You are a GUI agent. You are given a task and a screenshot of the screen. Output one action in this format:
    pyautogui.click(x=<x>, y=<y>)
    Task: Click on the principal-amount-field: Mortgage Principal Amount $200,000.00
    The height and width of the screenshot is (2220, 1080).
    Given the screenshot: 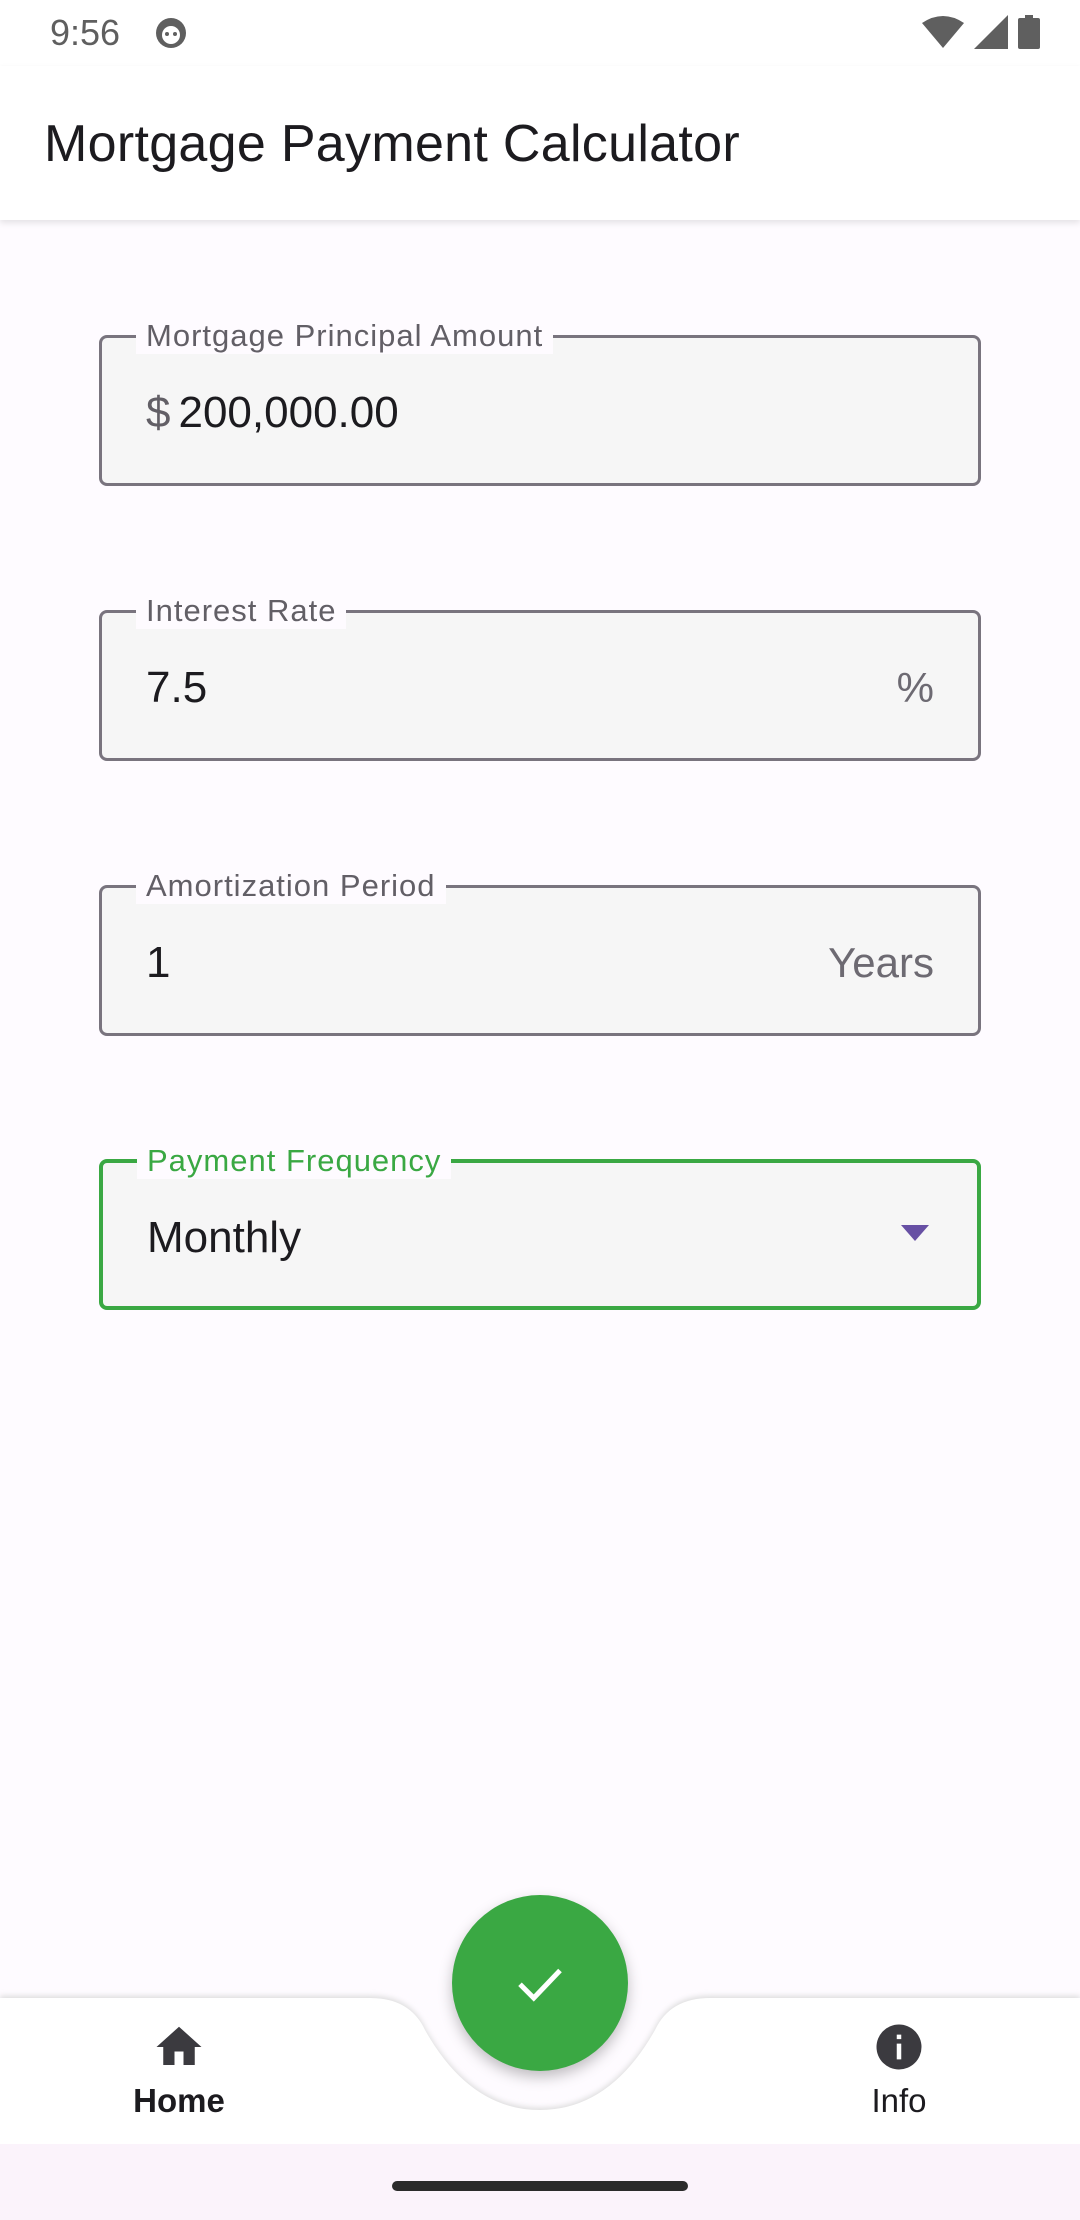 What is the action you would take?
    pyautogui.click(x=540, y=402)
    